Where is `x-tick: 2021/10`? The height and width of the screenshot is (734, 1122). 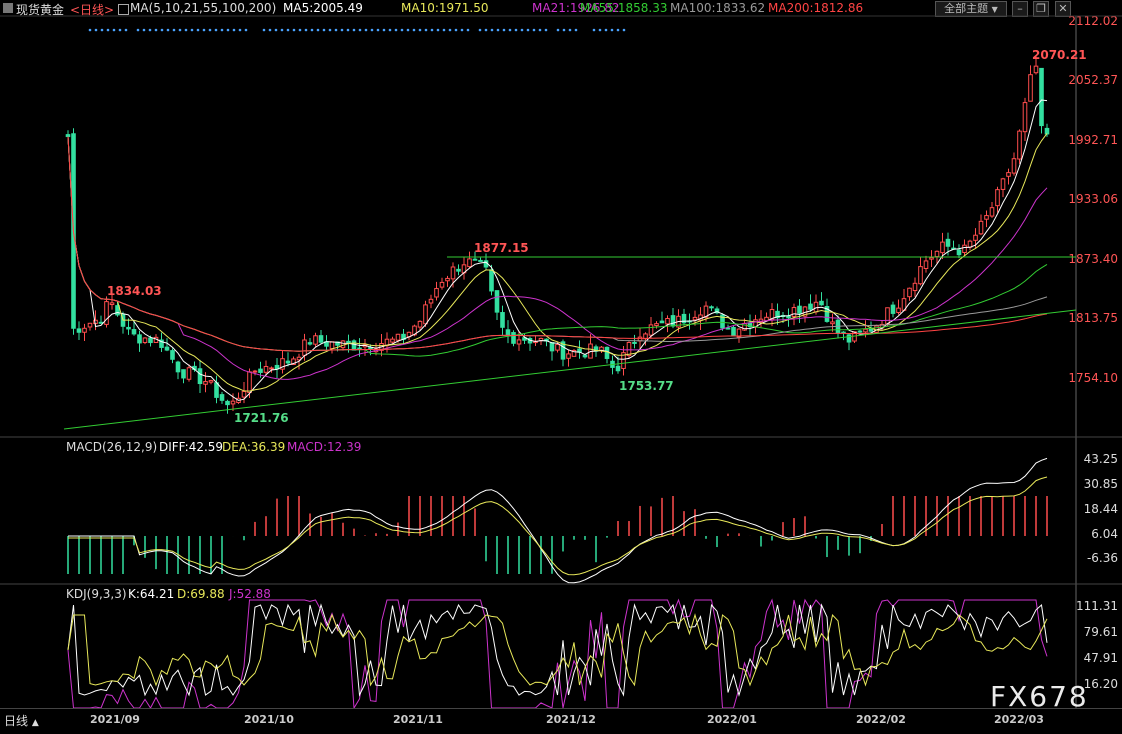 x-tick: 2021/10 is located at coordinates (269, 719).